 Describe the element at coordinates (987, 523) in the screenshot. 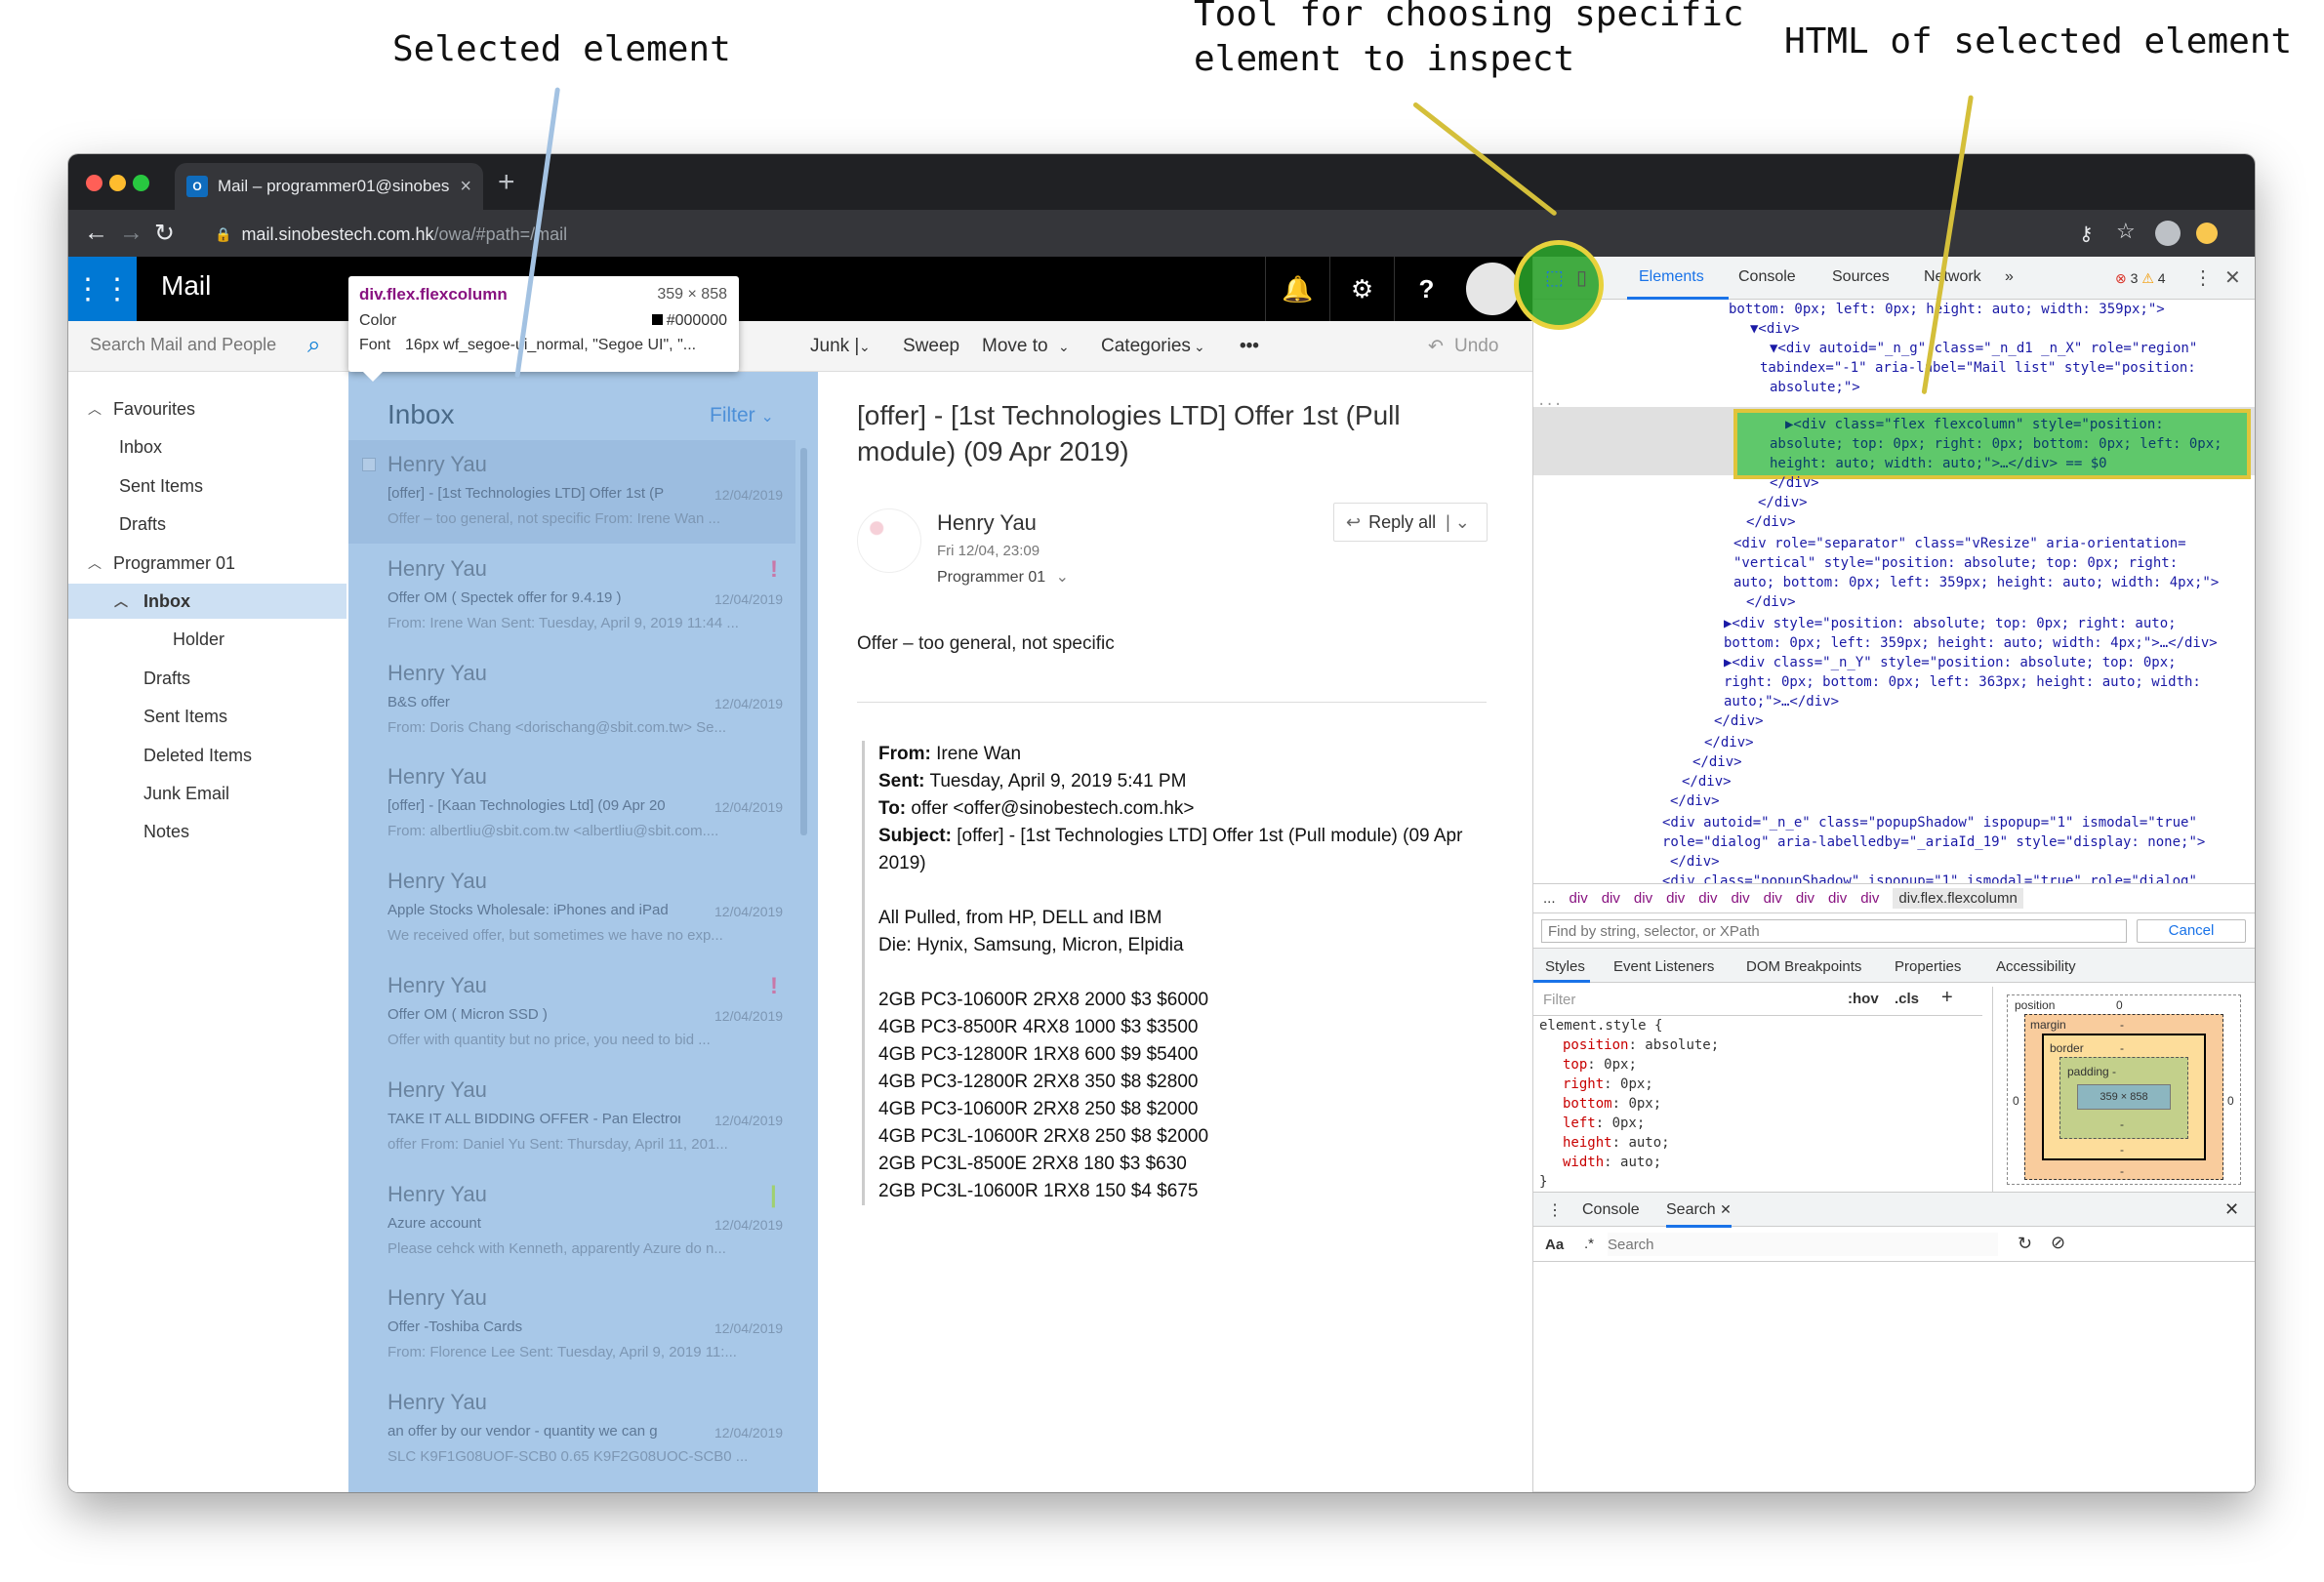

I see `sender-name: Henry Yau` at that location.